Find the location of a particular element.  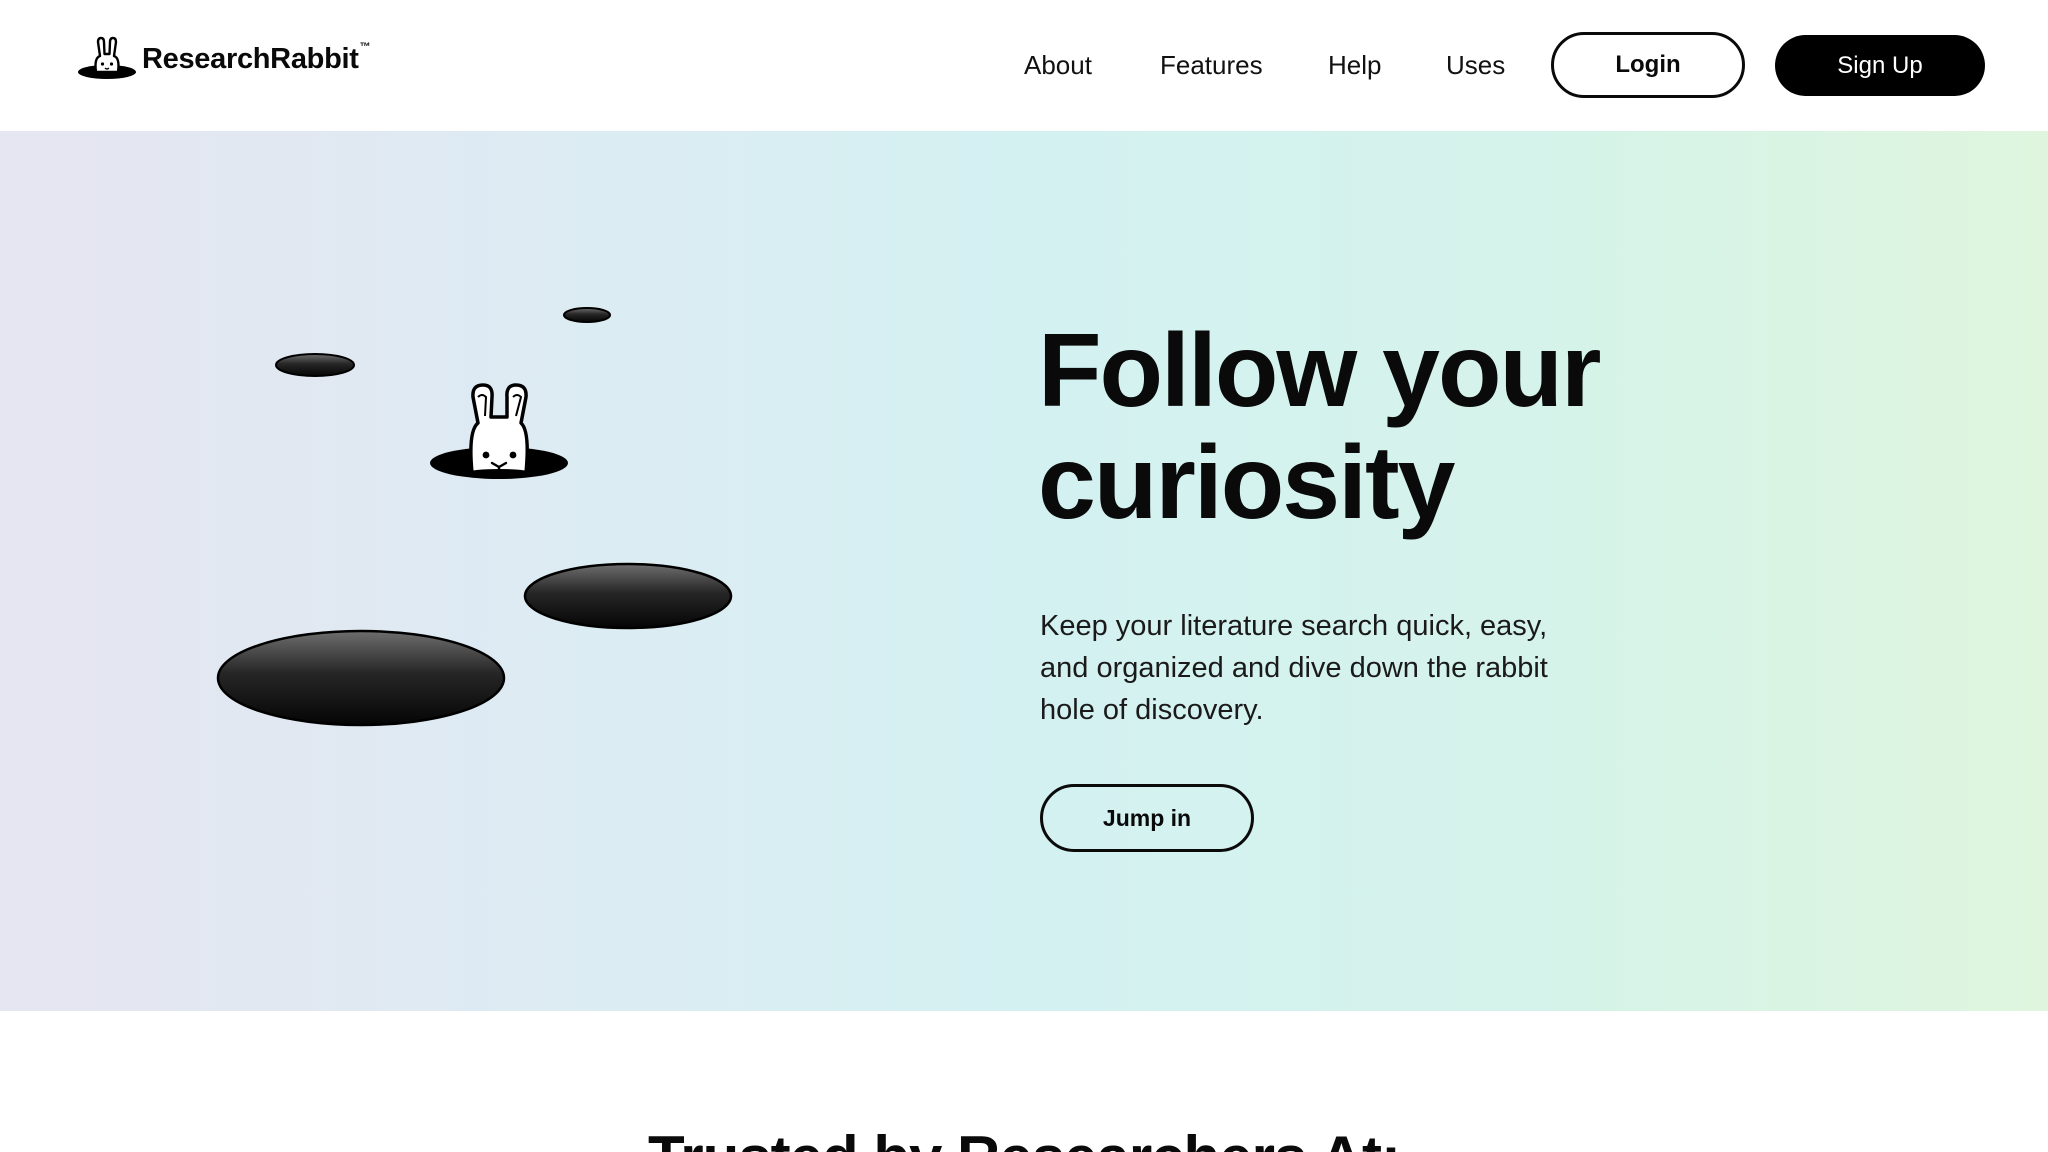

trusted-title: Trusted by Researchers At: is located at coordinates (1024, 1137).